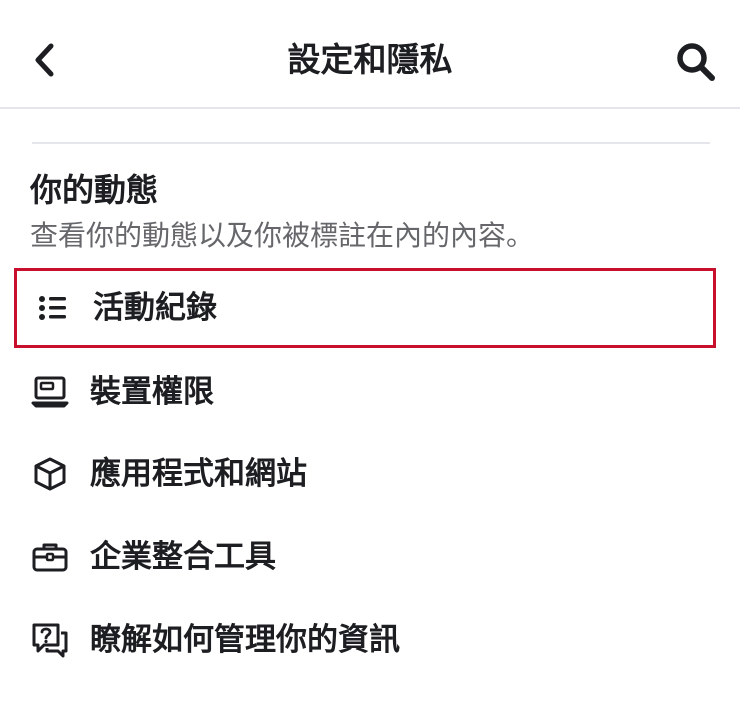 The width and height of the screenshot is (740, 702). Describe the element at coordinates (50, 474) in the screenshot. I see `cube-icon` at that location.